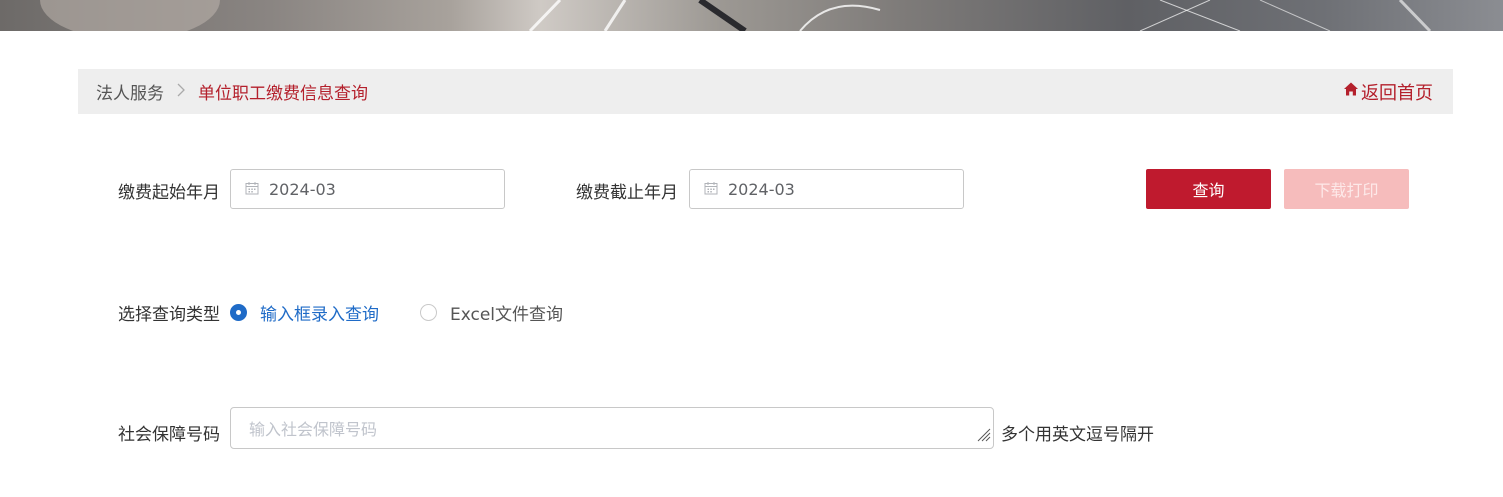 Image resolution: width=1503 pixels, height=497 pixels. What do you see at coordinates (313, 429) in the screenshot?
I see `ssn-placeholder: 输入社会保障号码` at bounding box center [313, 429].